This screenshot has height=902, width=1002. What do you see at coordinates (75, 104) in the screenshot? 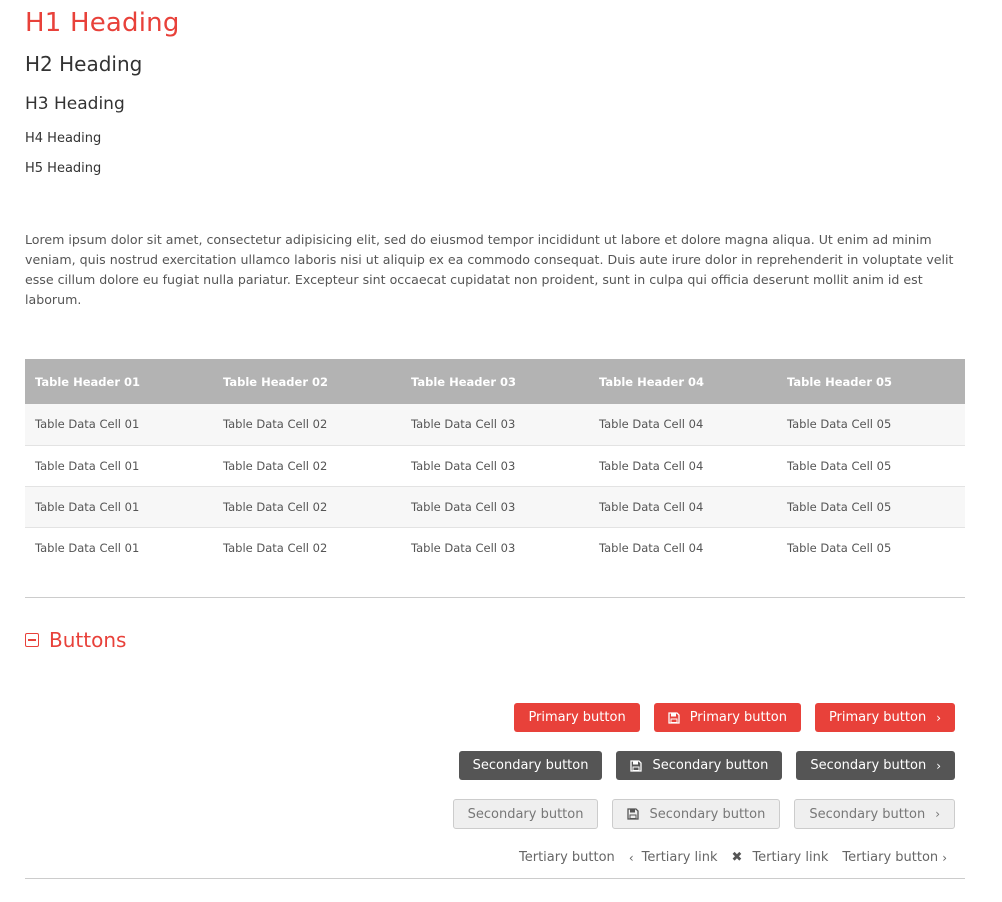
I see `h3-heading: H3 Heading` at bounding box center [75, 104].